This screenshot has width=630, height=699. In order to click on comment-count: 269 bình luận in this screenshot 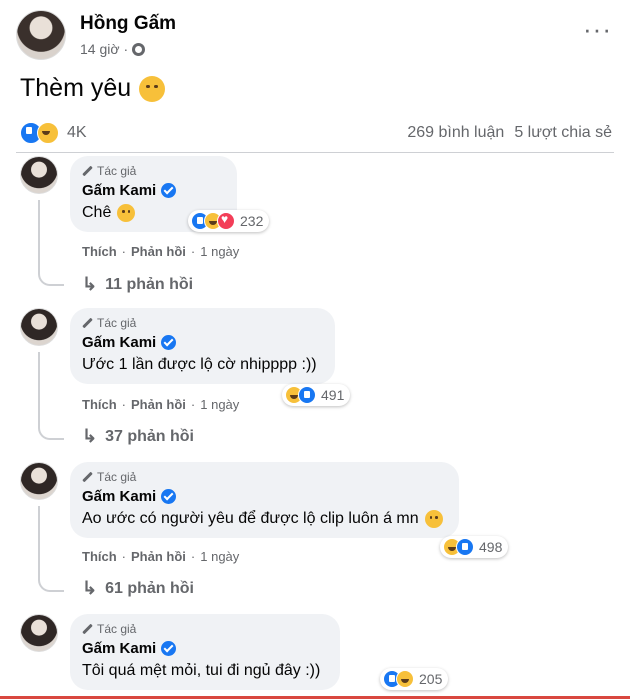, I will do `click(455, 133)`.